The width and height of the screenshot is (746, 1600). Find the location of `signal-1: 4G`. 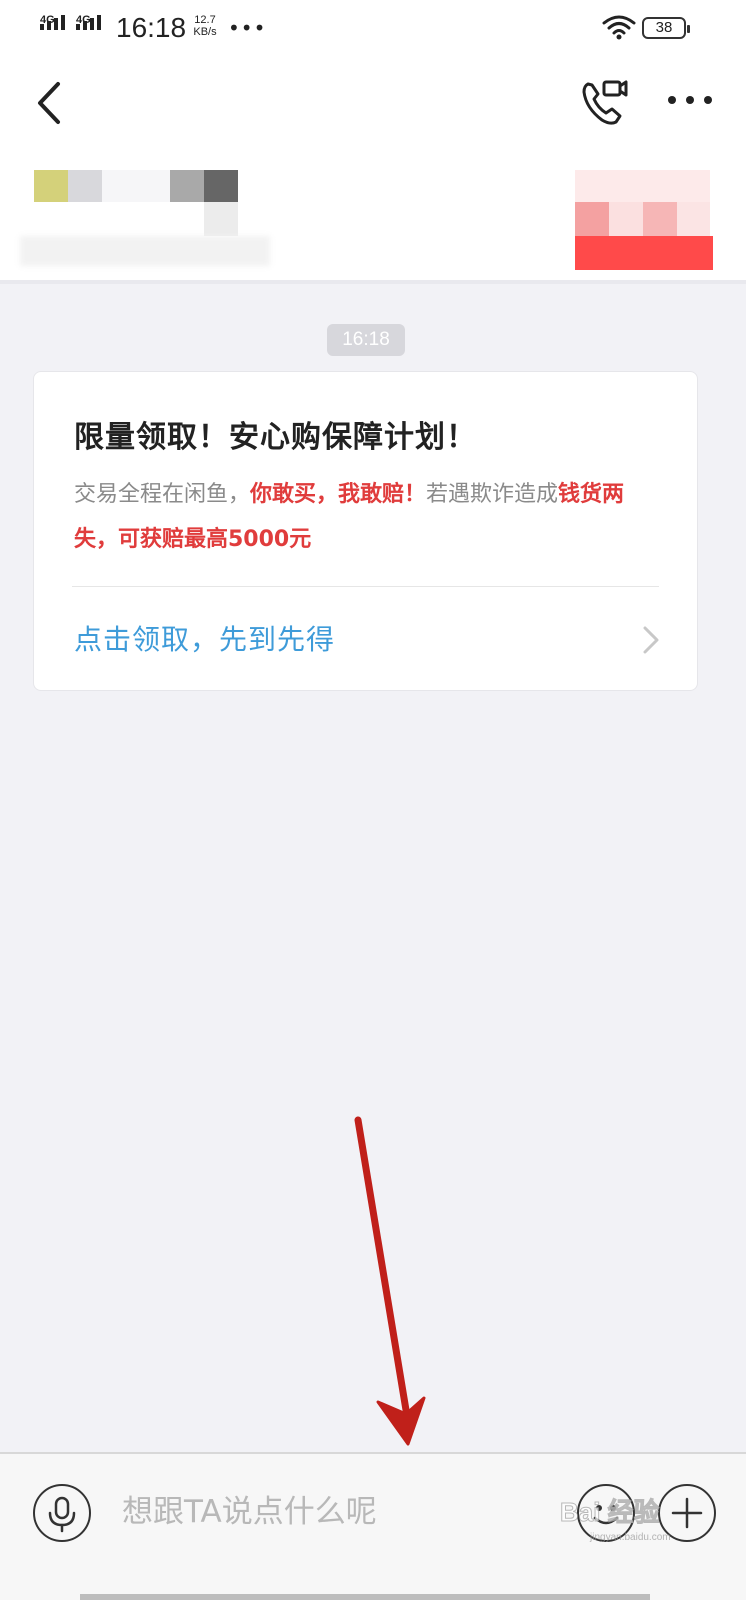

signal-1: 4G is located at coordinates (57, 28).